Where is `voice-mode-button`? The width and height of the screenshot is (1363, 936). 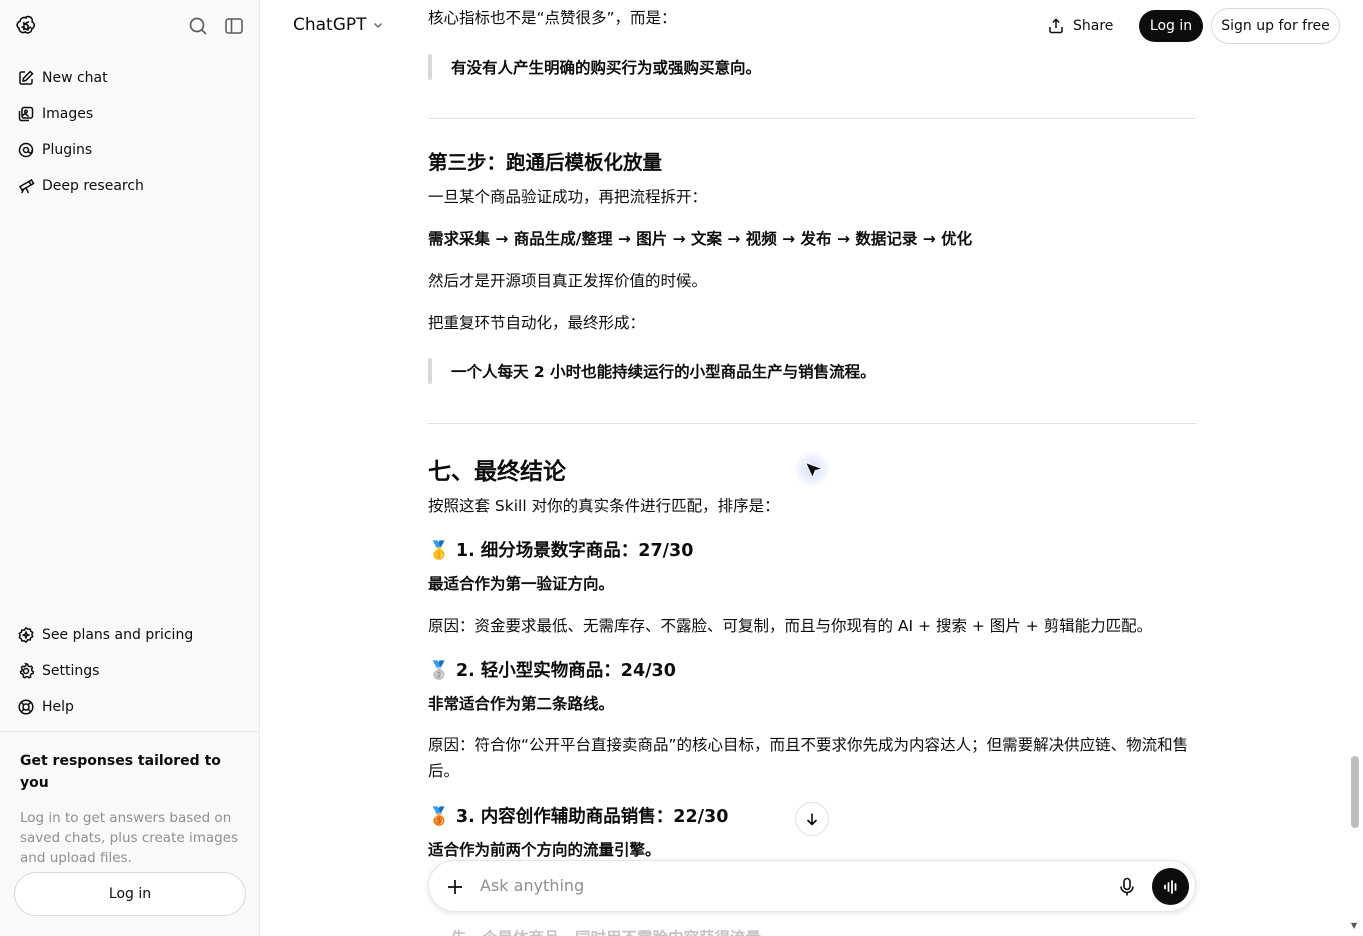
voice-mode-button is located at coordinates (1170, 886).